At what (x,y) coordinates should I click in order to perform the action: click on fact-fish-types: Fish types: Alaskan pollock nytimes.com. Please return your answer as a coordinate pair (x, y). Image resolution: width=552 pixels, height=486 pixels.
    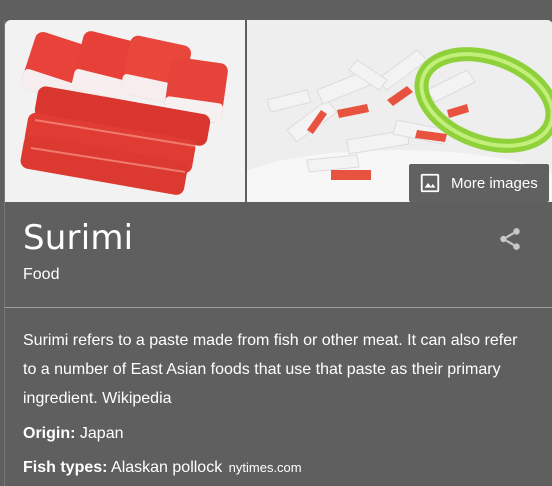
    Looking at the image, I should click on (162, 468).